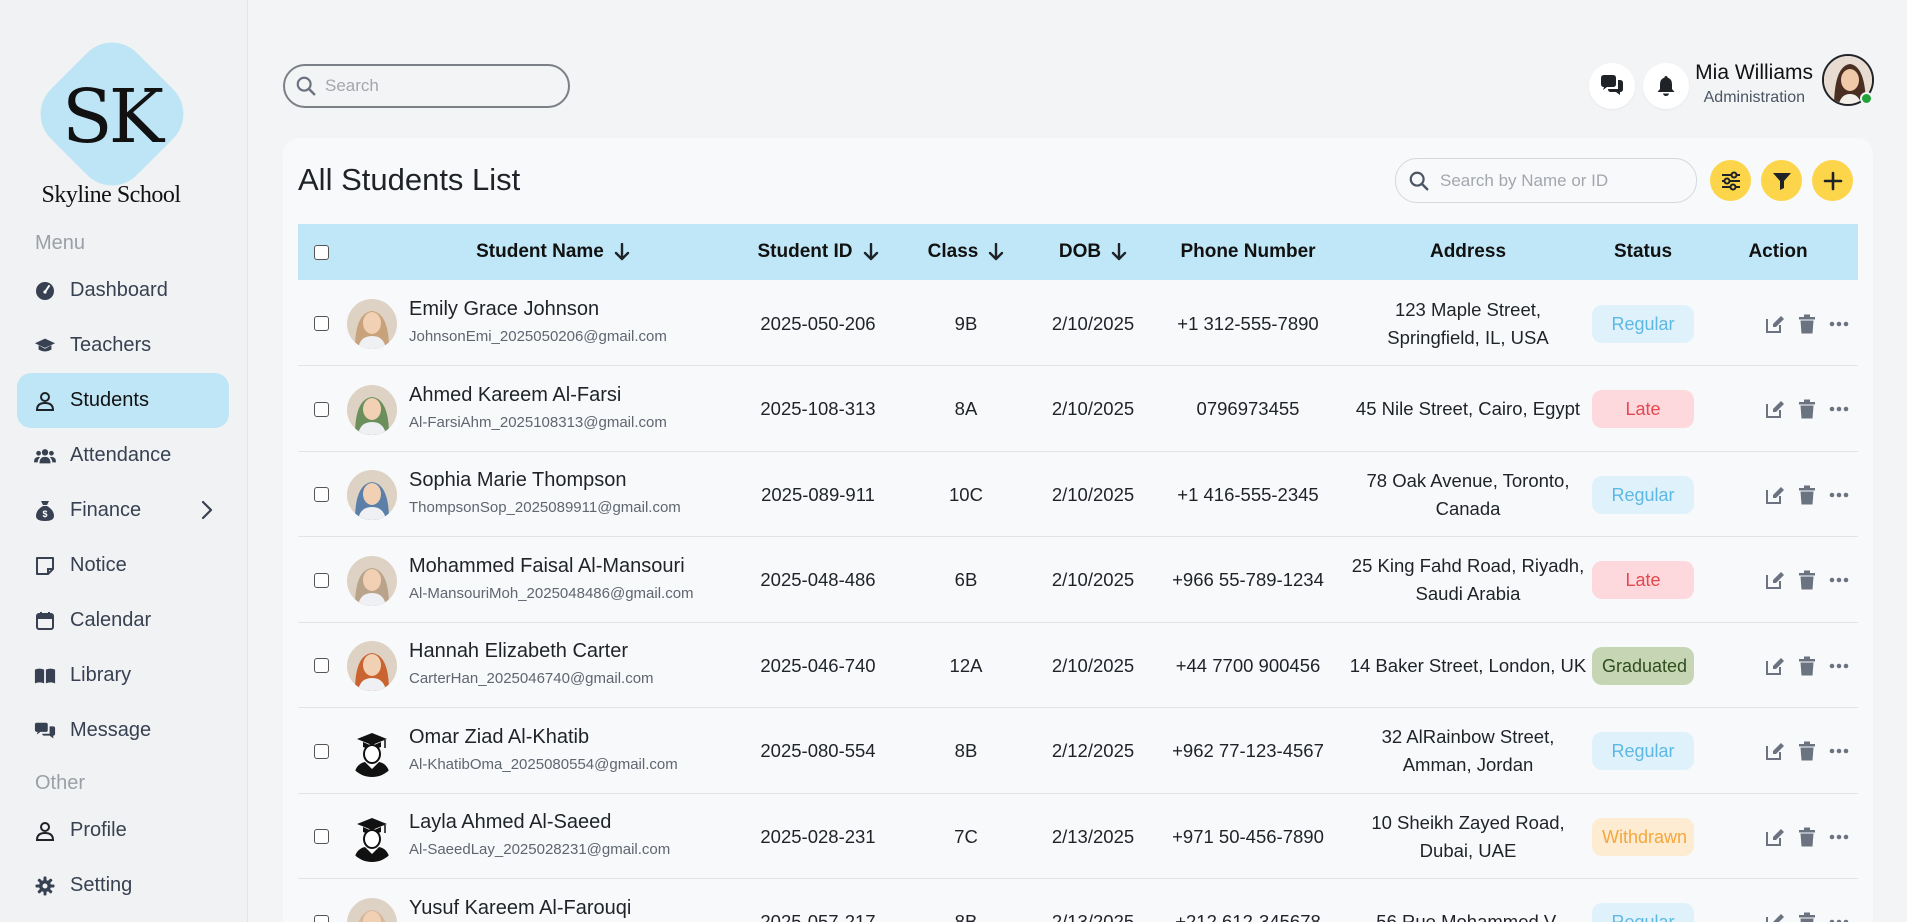 This screenshot has width=1907, height=922. Describe the element at coordinates (321, 252) in the screenshot. I see `select-all-checkbox` at that location.